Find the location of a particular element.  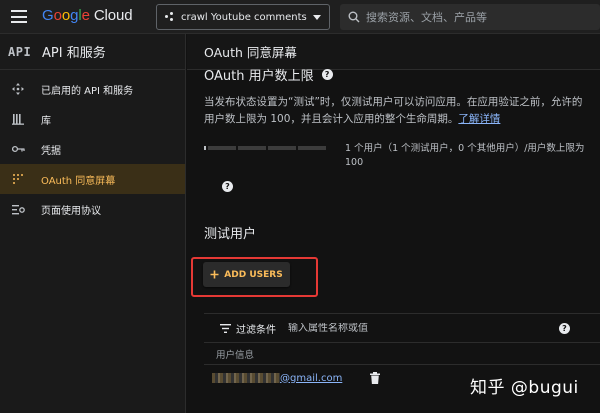

settings-list-icon is located at coordinates (18, 209).